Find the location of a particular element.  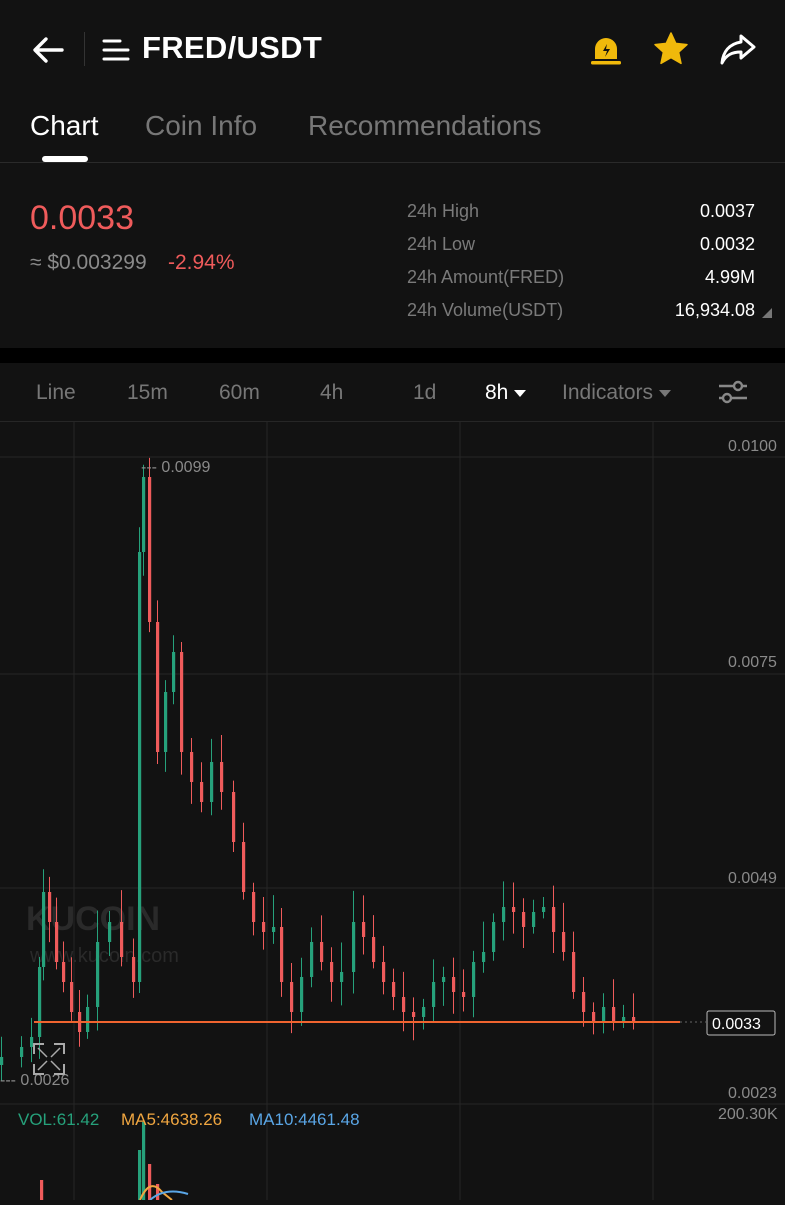

stat-value-24h-high: 0.0037 is located at coordinates (727, 211).